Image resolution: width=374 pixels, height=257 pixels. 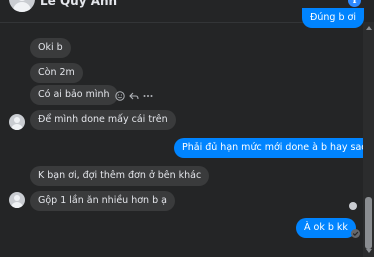 I want to click on message-bubble-incoming: K bạn ơi, đợi thêm đơn ở bên khác, so click(x=120, y=176).